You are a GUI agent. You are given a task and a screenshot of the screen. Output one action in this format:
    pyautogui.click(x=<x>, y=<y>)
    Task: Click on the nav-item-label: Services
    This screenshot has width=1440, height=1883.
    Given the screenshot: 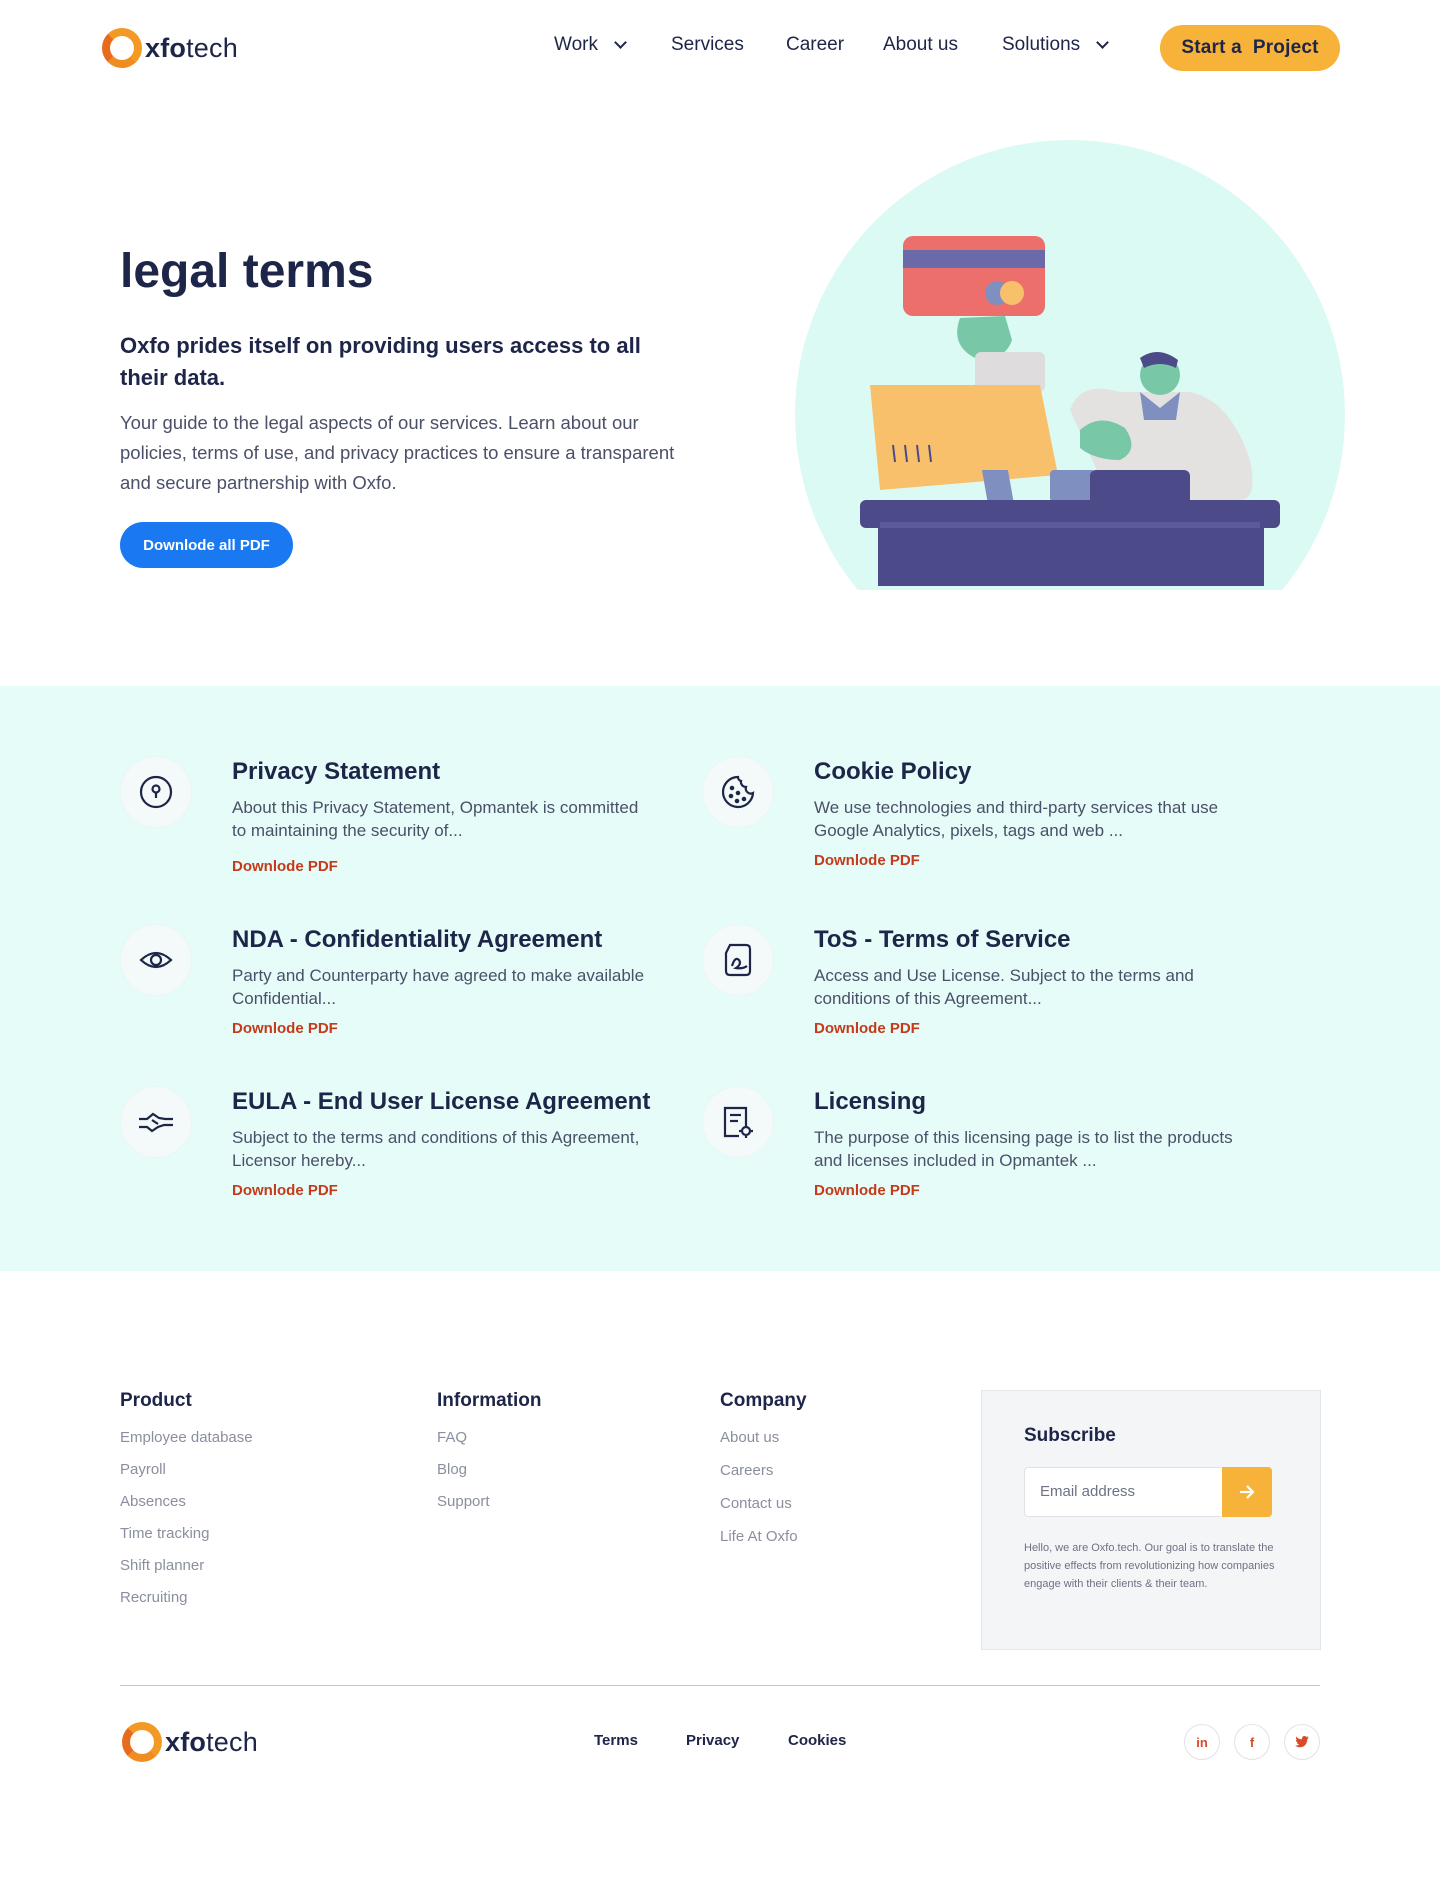 What is the action you would take?
    pyautogui.click(x=707, y=44)
    